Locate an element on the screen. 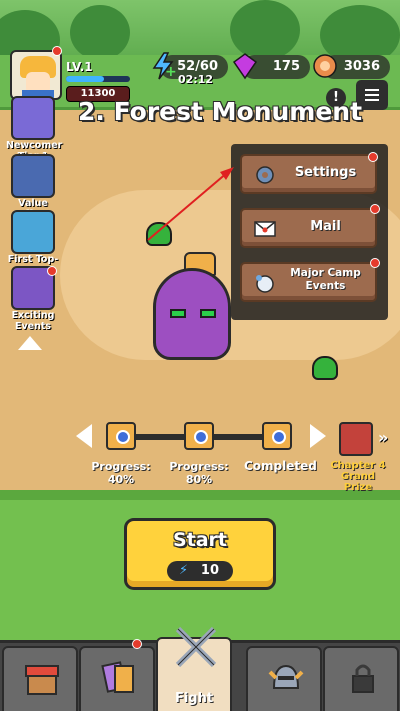 The height and width of the screenshot is (711, 400). nav-fight-label: Fight is located at coordinates (194, 698).